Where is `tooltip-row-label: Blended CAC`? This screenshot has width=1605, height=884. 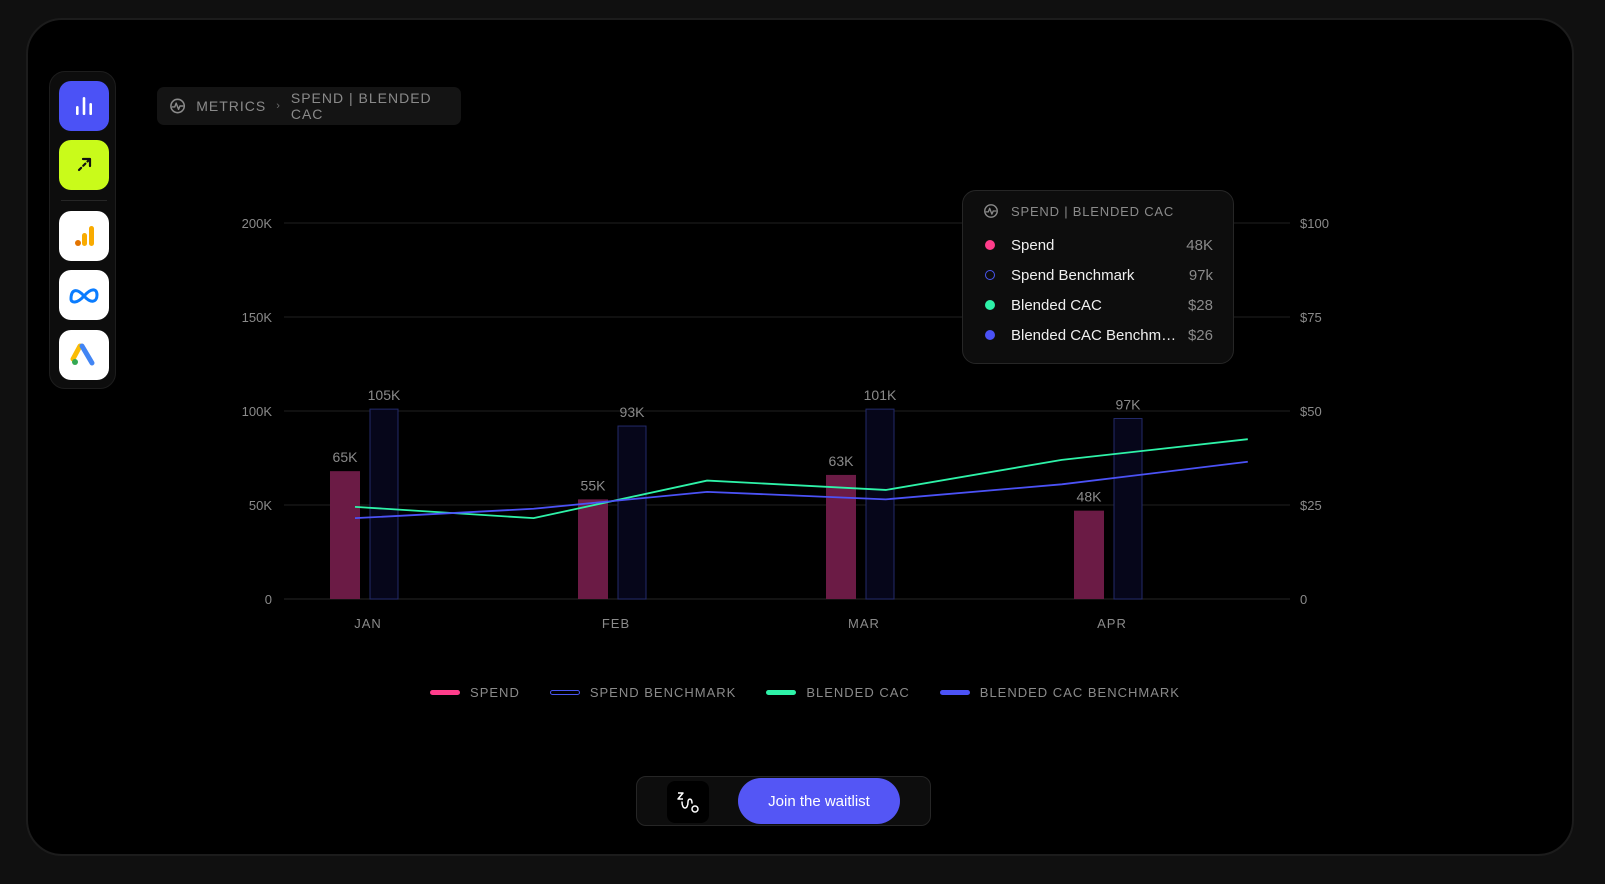 tooltip-row-label: Blended CAC is located at coordinates (1056, 305).